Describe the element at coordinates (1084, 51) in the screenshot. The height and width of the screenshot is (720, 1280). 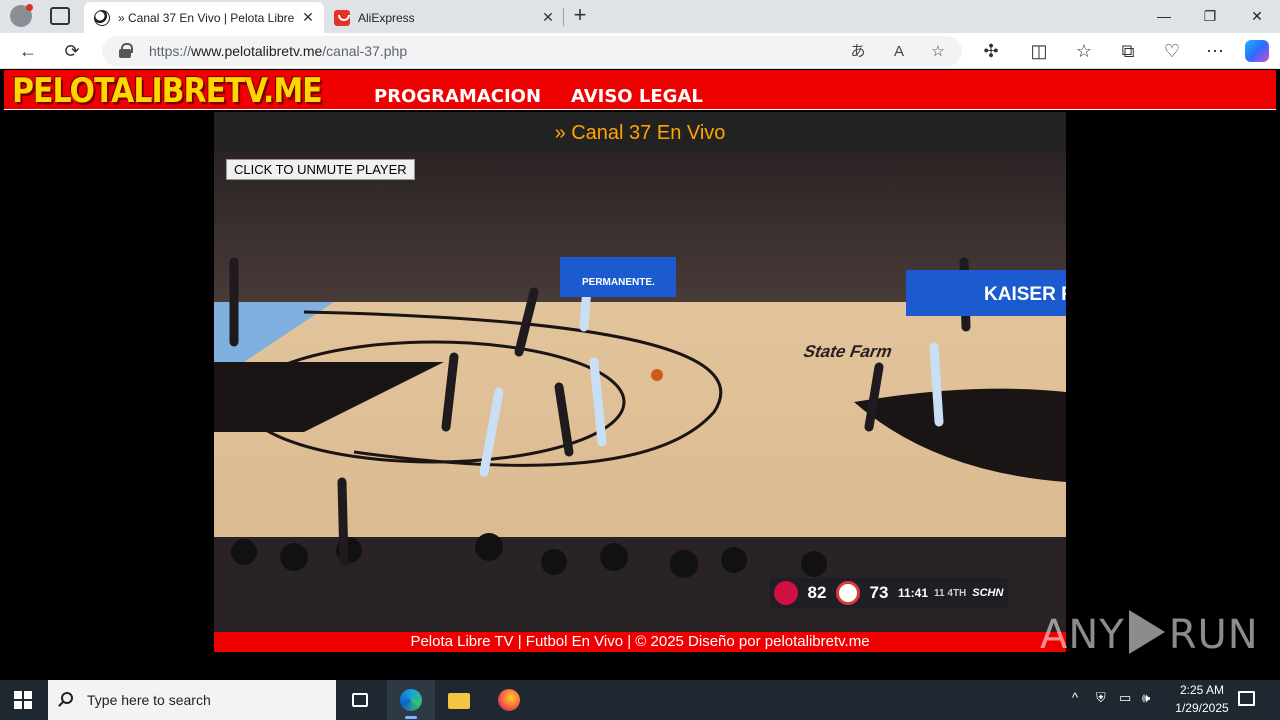
I see `favorites-icon: ☆` at that location.